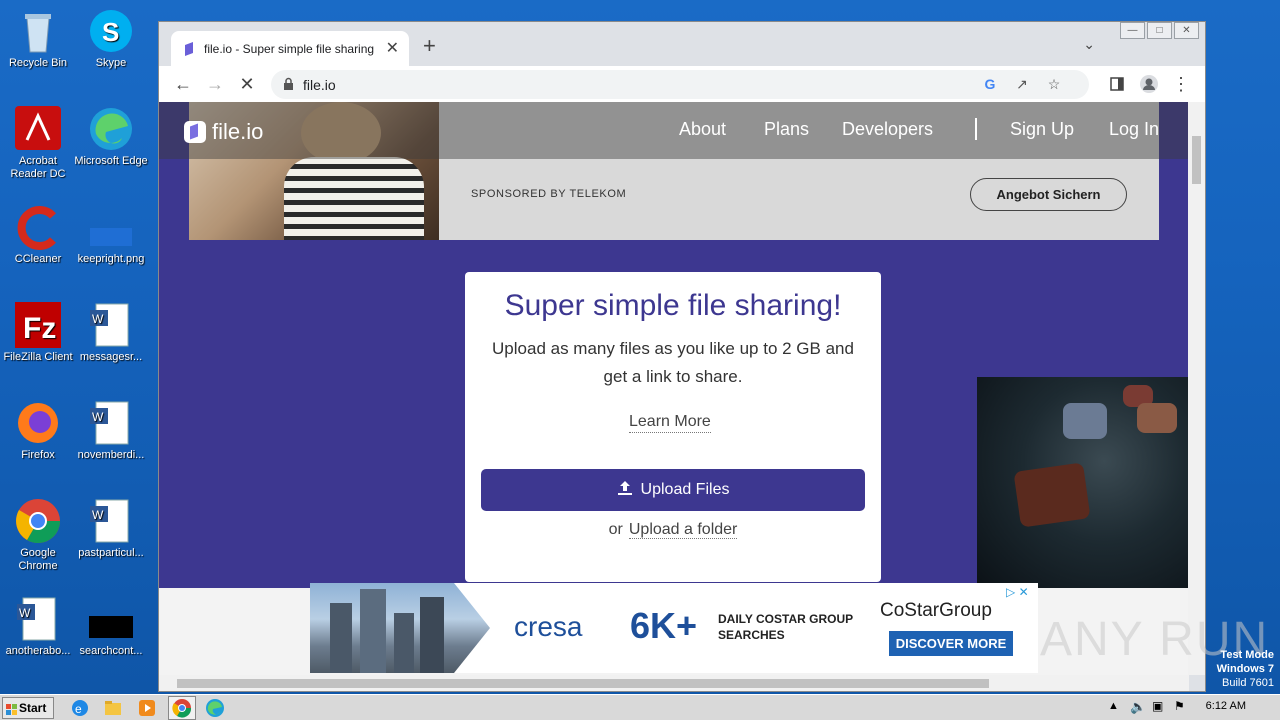  What do you see at coordinates (1052, 495) in the screenshot?
I see `chocolate-shape` at bounding box center [1052, 495].